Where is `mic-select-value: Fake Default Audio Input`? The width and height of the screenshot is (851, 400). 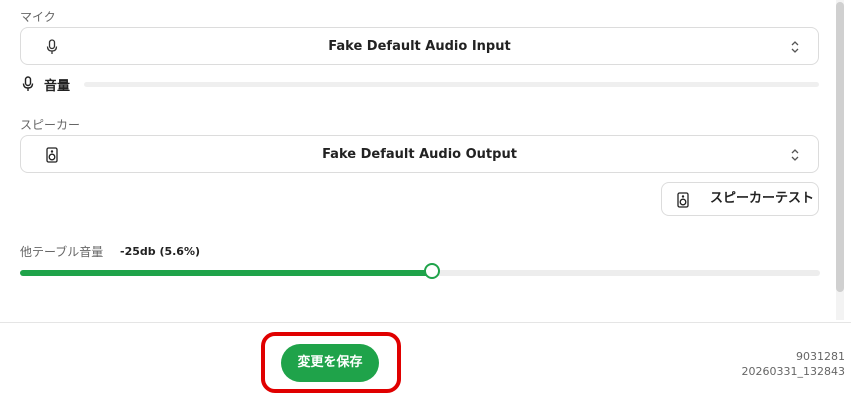
mic-select-value: Fake Default Audio Input is located at coordinates (419, 46).